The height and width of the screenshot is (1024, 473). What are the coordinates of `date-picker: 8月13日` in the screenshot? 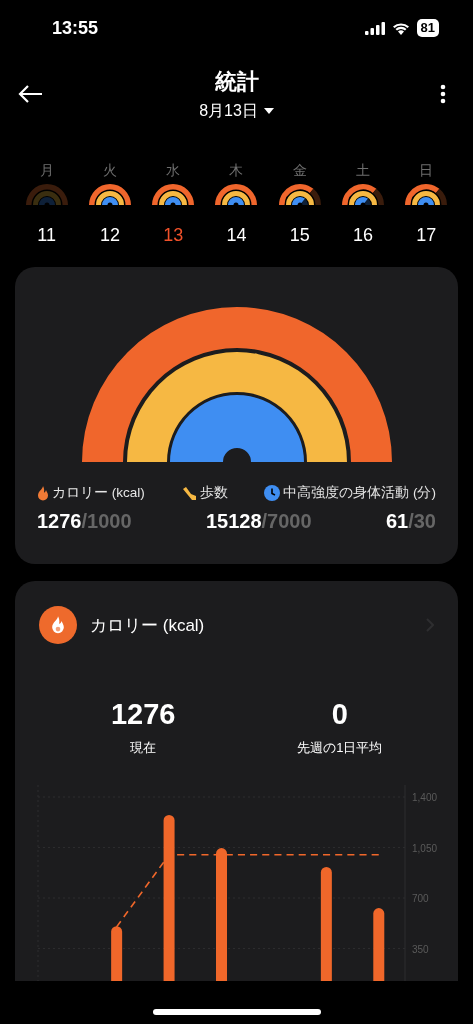 It's located at (236, 111).